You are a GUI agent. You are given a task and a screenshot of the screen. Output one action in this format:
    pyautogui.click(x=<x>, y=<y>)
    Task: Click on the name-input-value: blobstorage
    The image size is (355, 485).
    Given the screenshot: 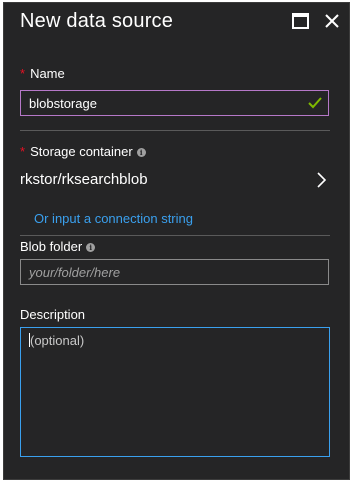 What is the action you would take?
    pyautogui.click(x=63, y=103)
    